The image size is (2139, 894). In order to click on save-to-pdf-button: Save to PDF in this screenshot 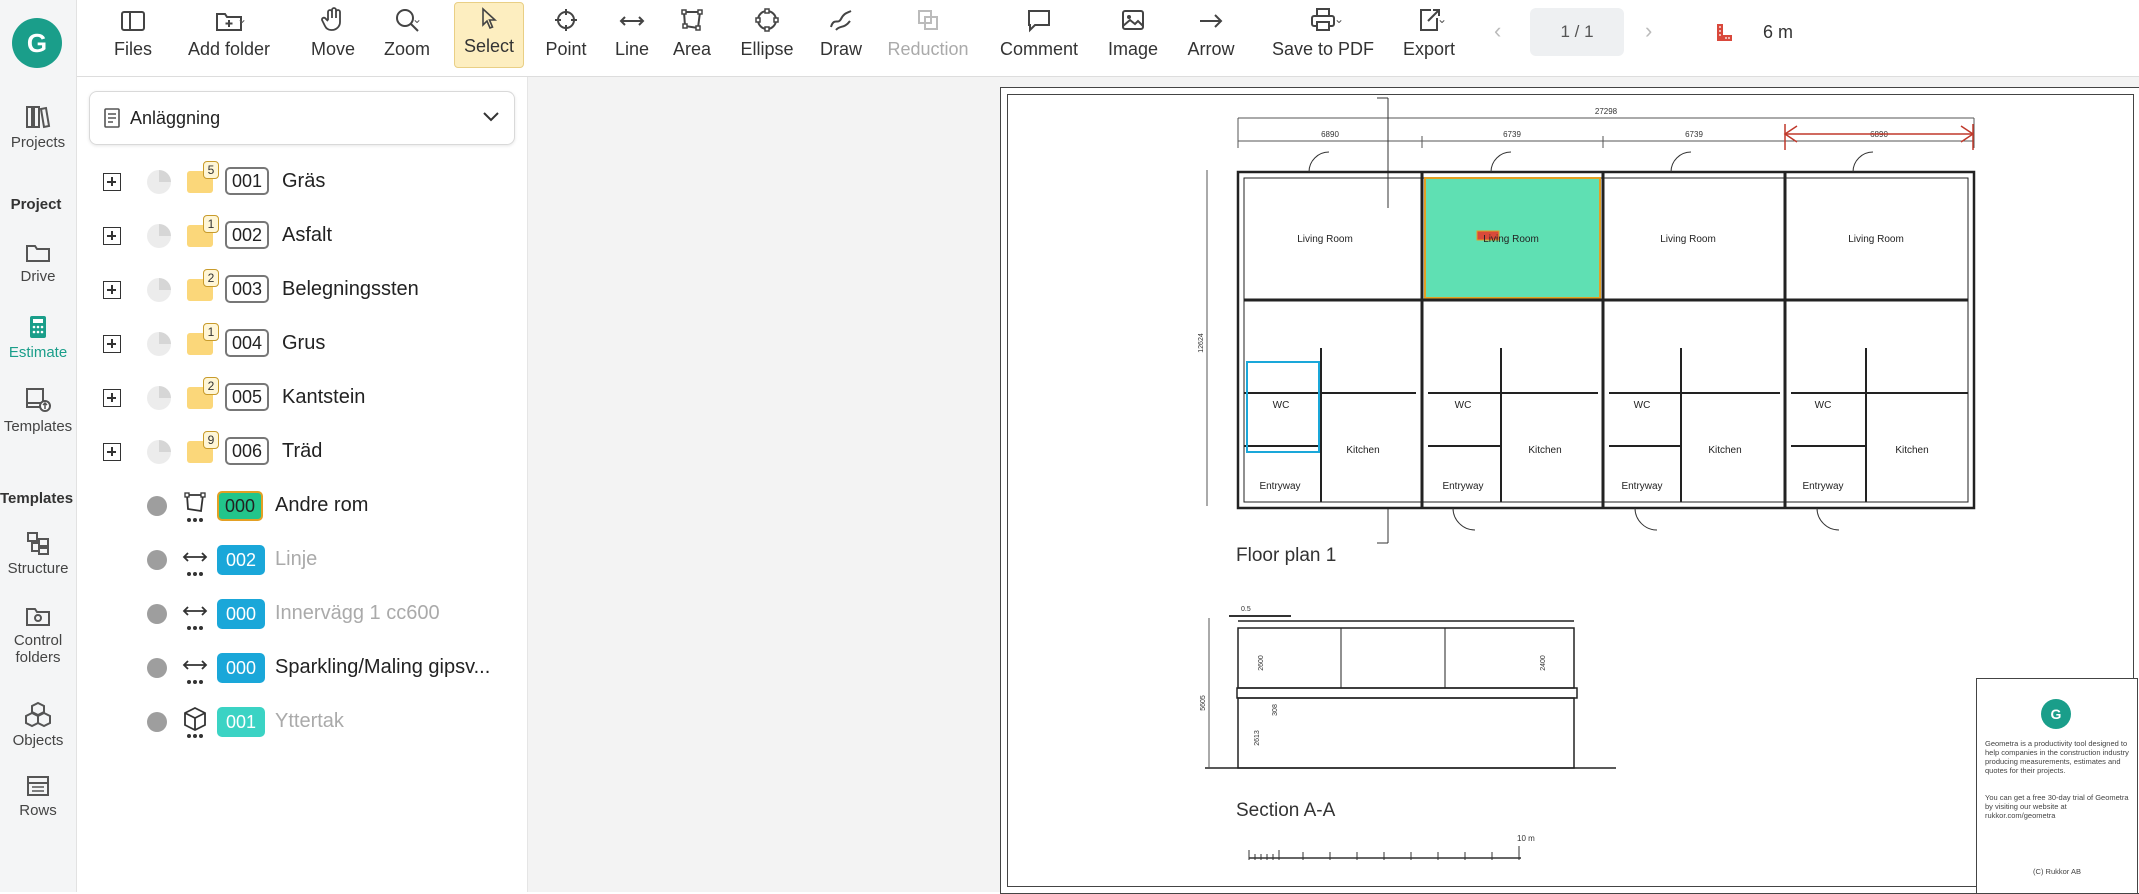, I will do `click(1323, 35)`.